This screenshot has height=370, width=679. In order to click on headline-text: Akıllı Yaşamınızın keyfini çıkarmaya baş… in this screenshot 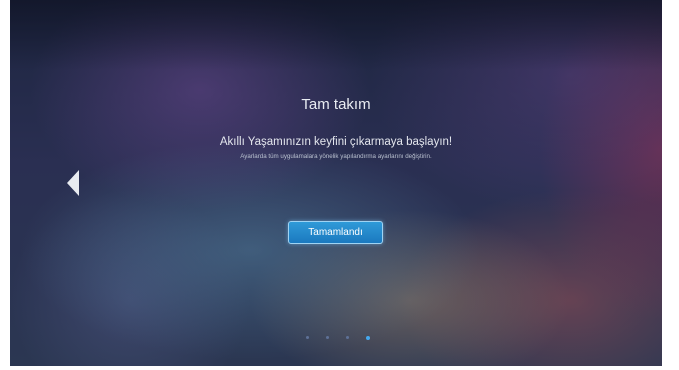, I will do `click(336, 142)`.